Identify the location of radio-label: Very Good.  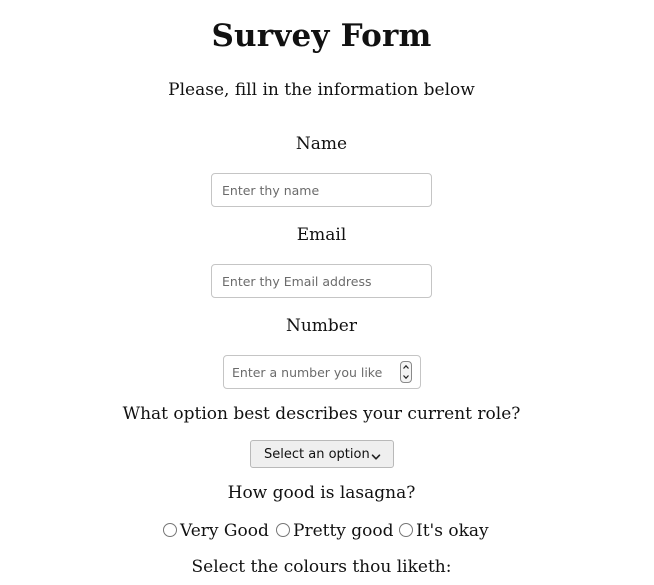
(224, 531).